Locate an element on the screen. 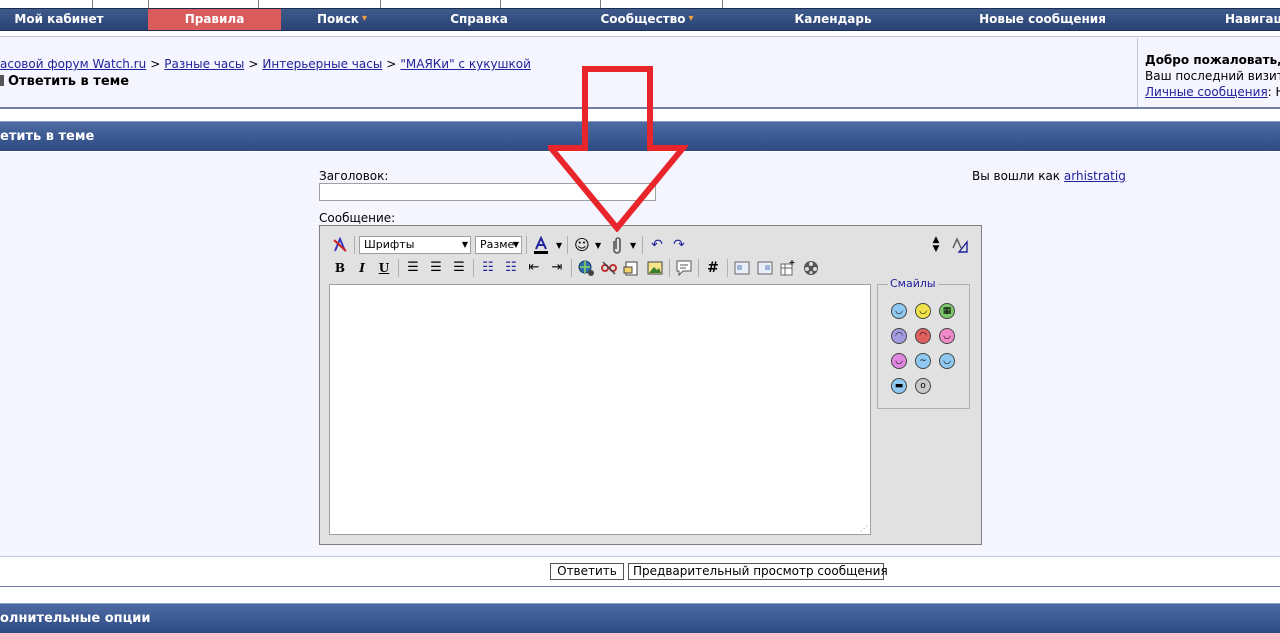 The width and height of the screenshot is (1280, 633). form-bottom-border is located at coordinates (640, 586).